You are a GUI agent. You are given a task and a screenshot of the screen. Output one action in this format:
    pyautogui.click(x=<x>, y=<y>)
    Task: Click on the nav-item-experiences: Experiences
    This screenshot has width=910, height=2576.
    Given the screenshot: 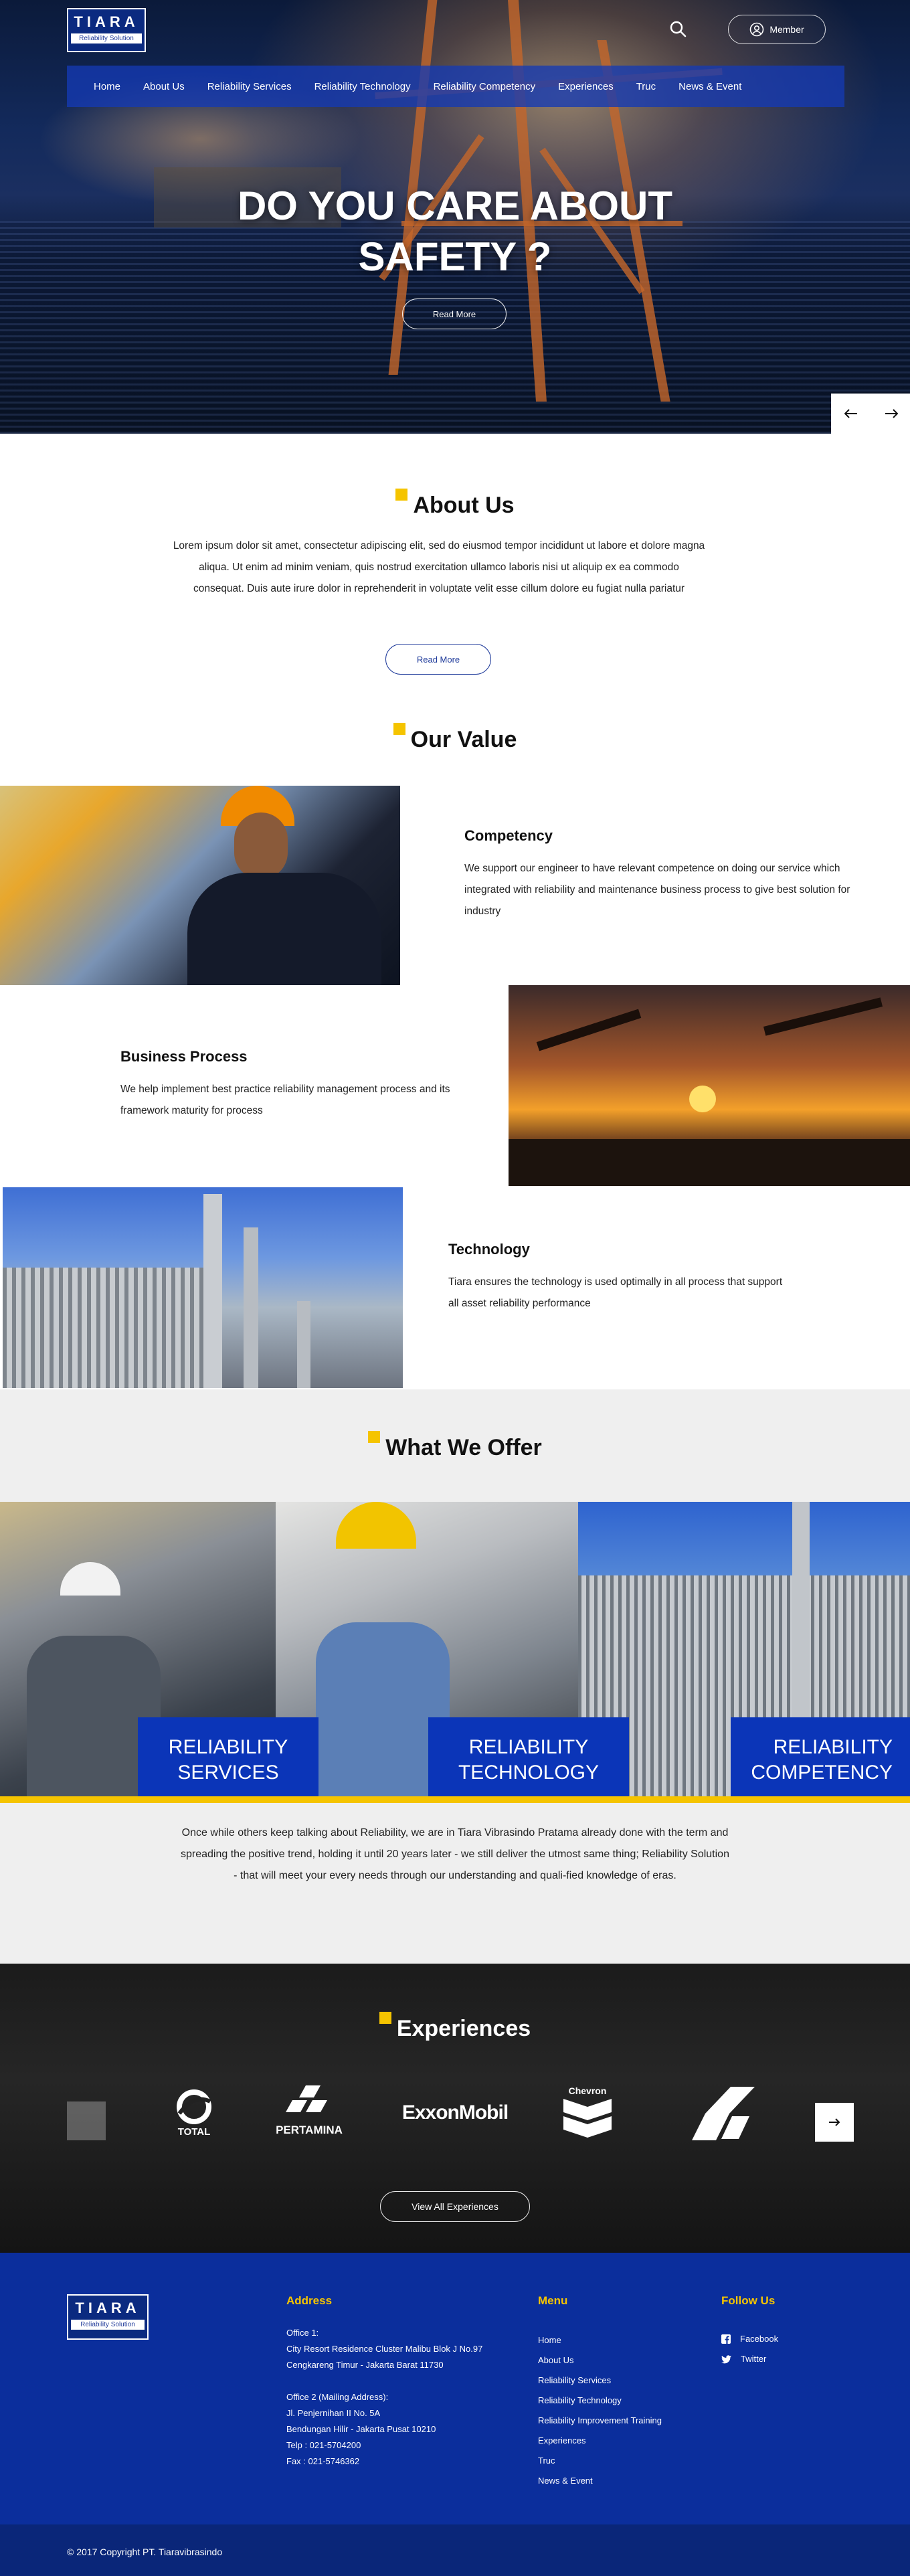 What is the action you would take?
    pyautogui.click(x=586, y=86)
    